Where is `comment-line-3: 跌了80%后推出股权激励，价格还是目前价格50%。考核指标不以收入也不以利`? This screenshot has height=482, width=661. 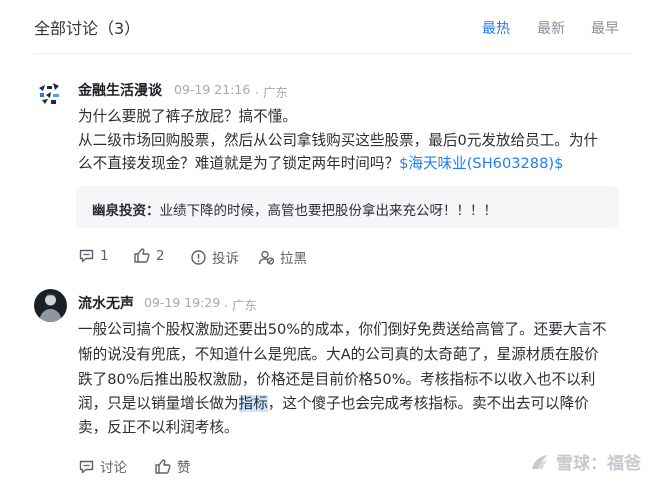
comment-line-3: 跌了80%后推出股权激励，价格还是目前价格50%。考核指标不以收入也不以利 is located at coordinates (337, 379).